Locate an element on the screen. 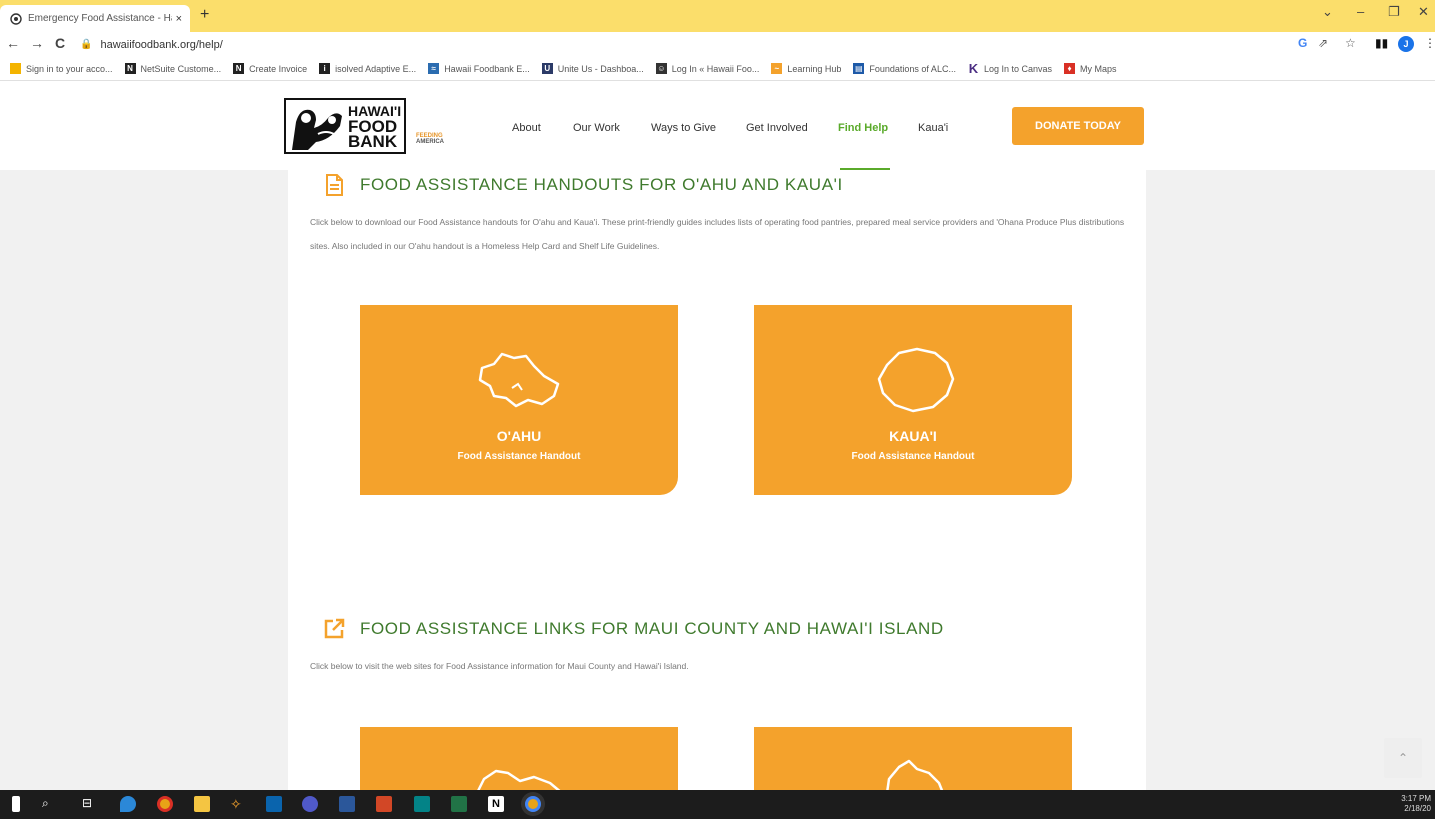  canvas-icon: K is located at coordinates (973, 68).